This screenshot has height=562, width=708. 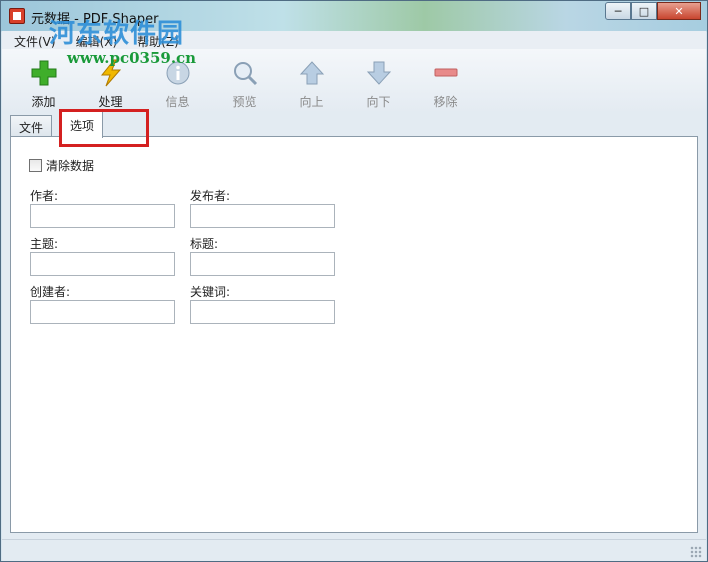 I want to click on clear-data-label: 清除数据, so click(x=70, y=166).